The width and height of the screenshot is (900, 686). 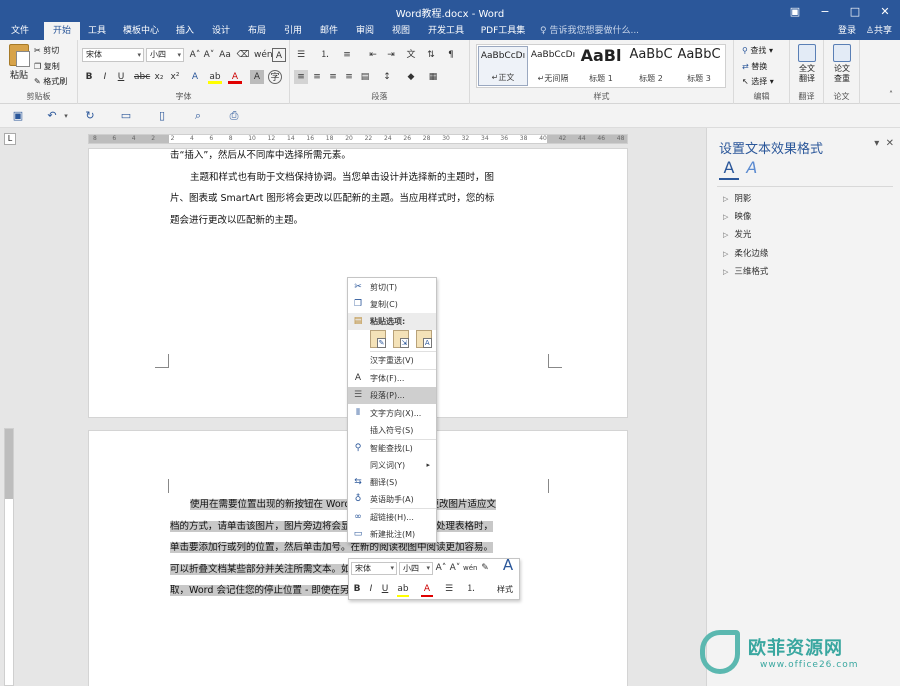 I want to click on menu-smart-lookup: ⚲ 智能查找(L), so click(x=392, y=448).